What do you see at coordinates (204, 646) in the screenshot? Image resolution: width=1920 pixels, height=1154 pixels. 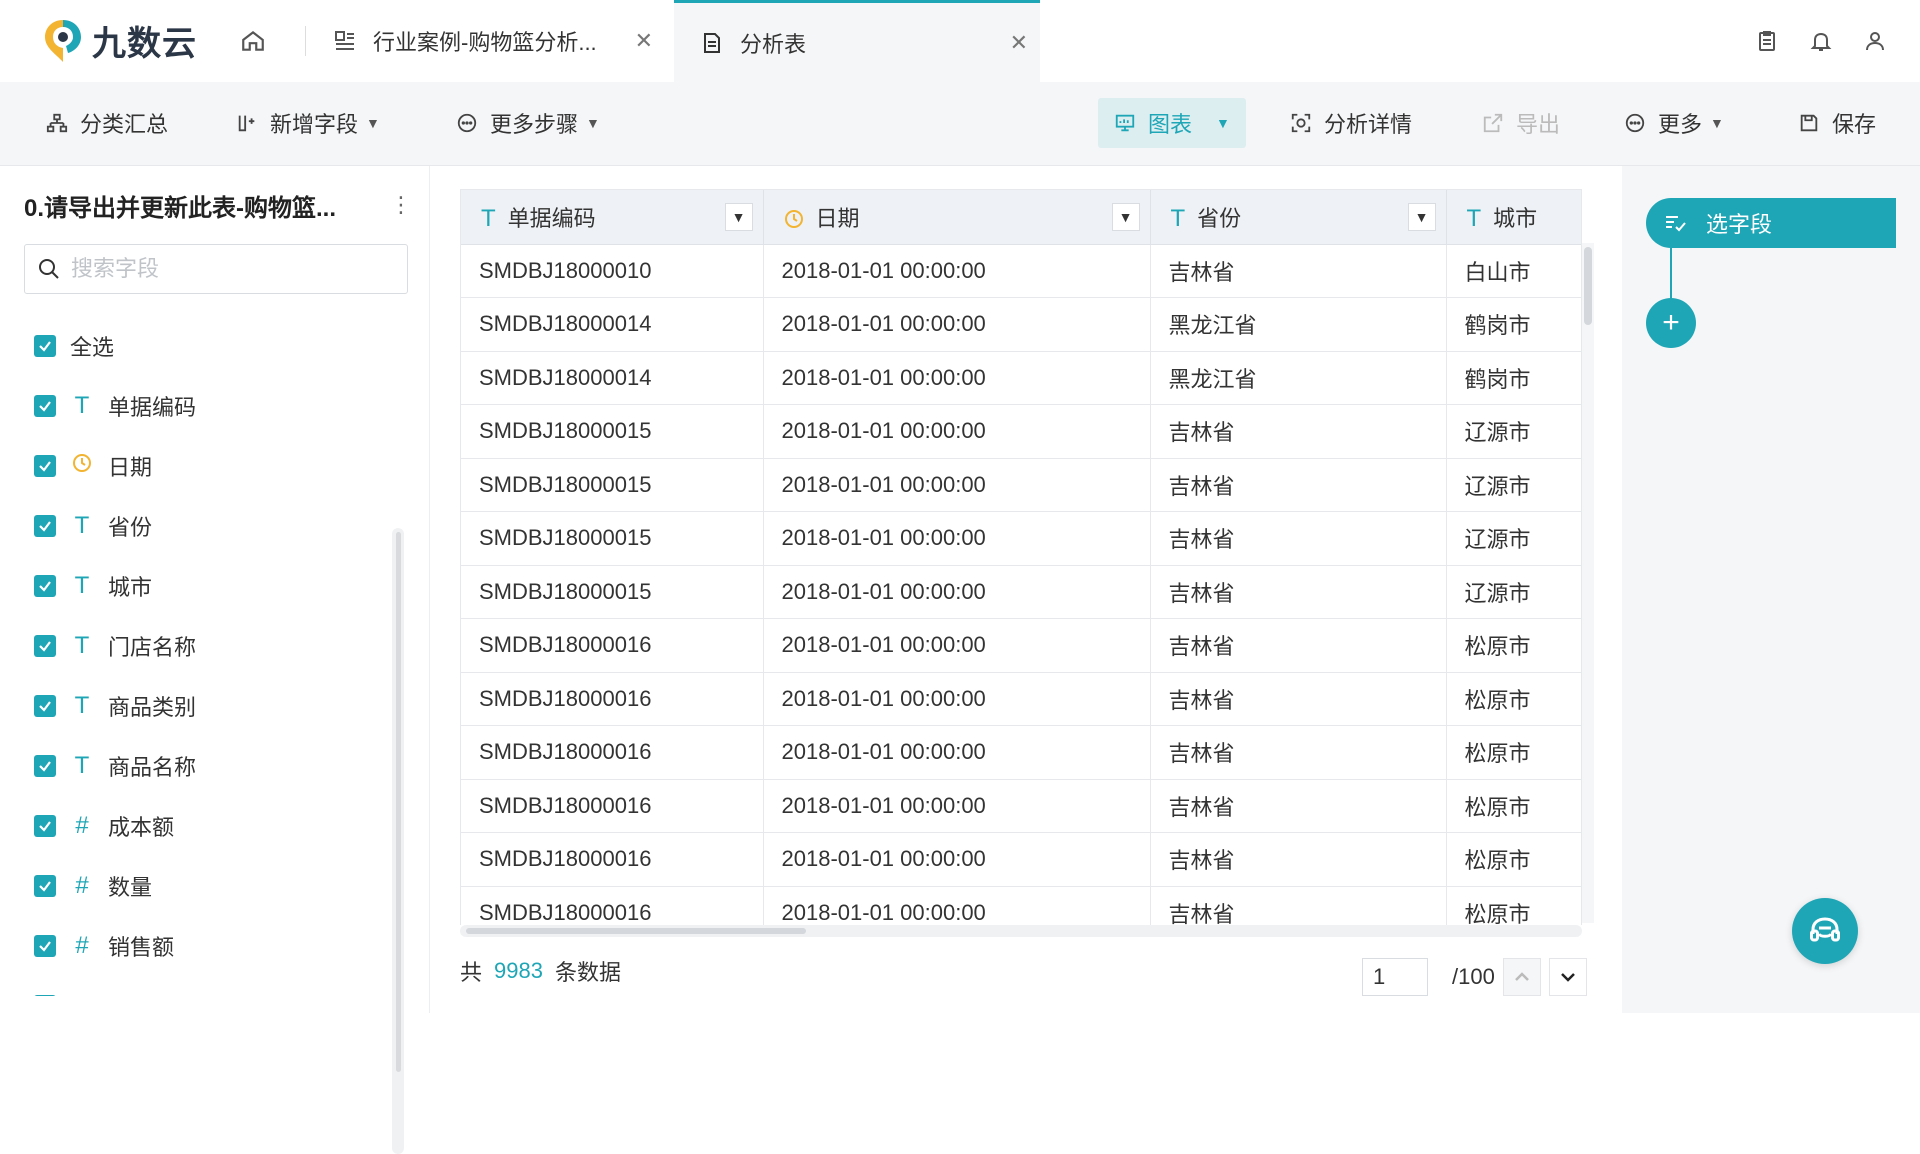 I see `field-item: T 门店名称` at bounding box center [204, 646].